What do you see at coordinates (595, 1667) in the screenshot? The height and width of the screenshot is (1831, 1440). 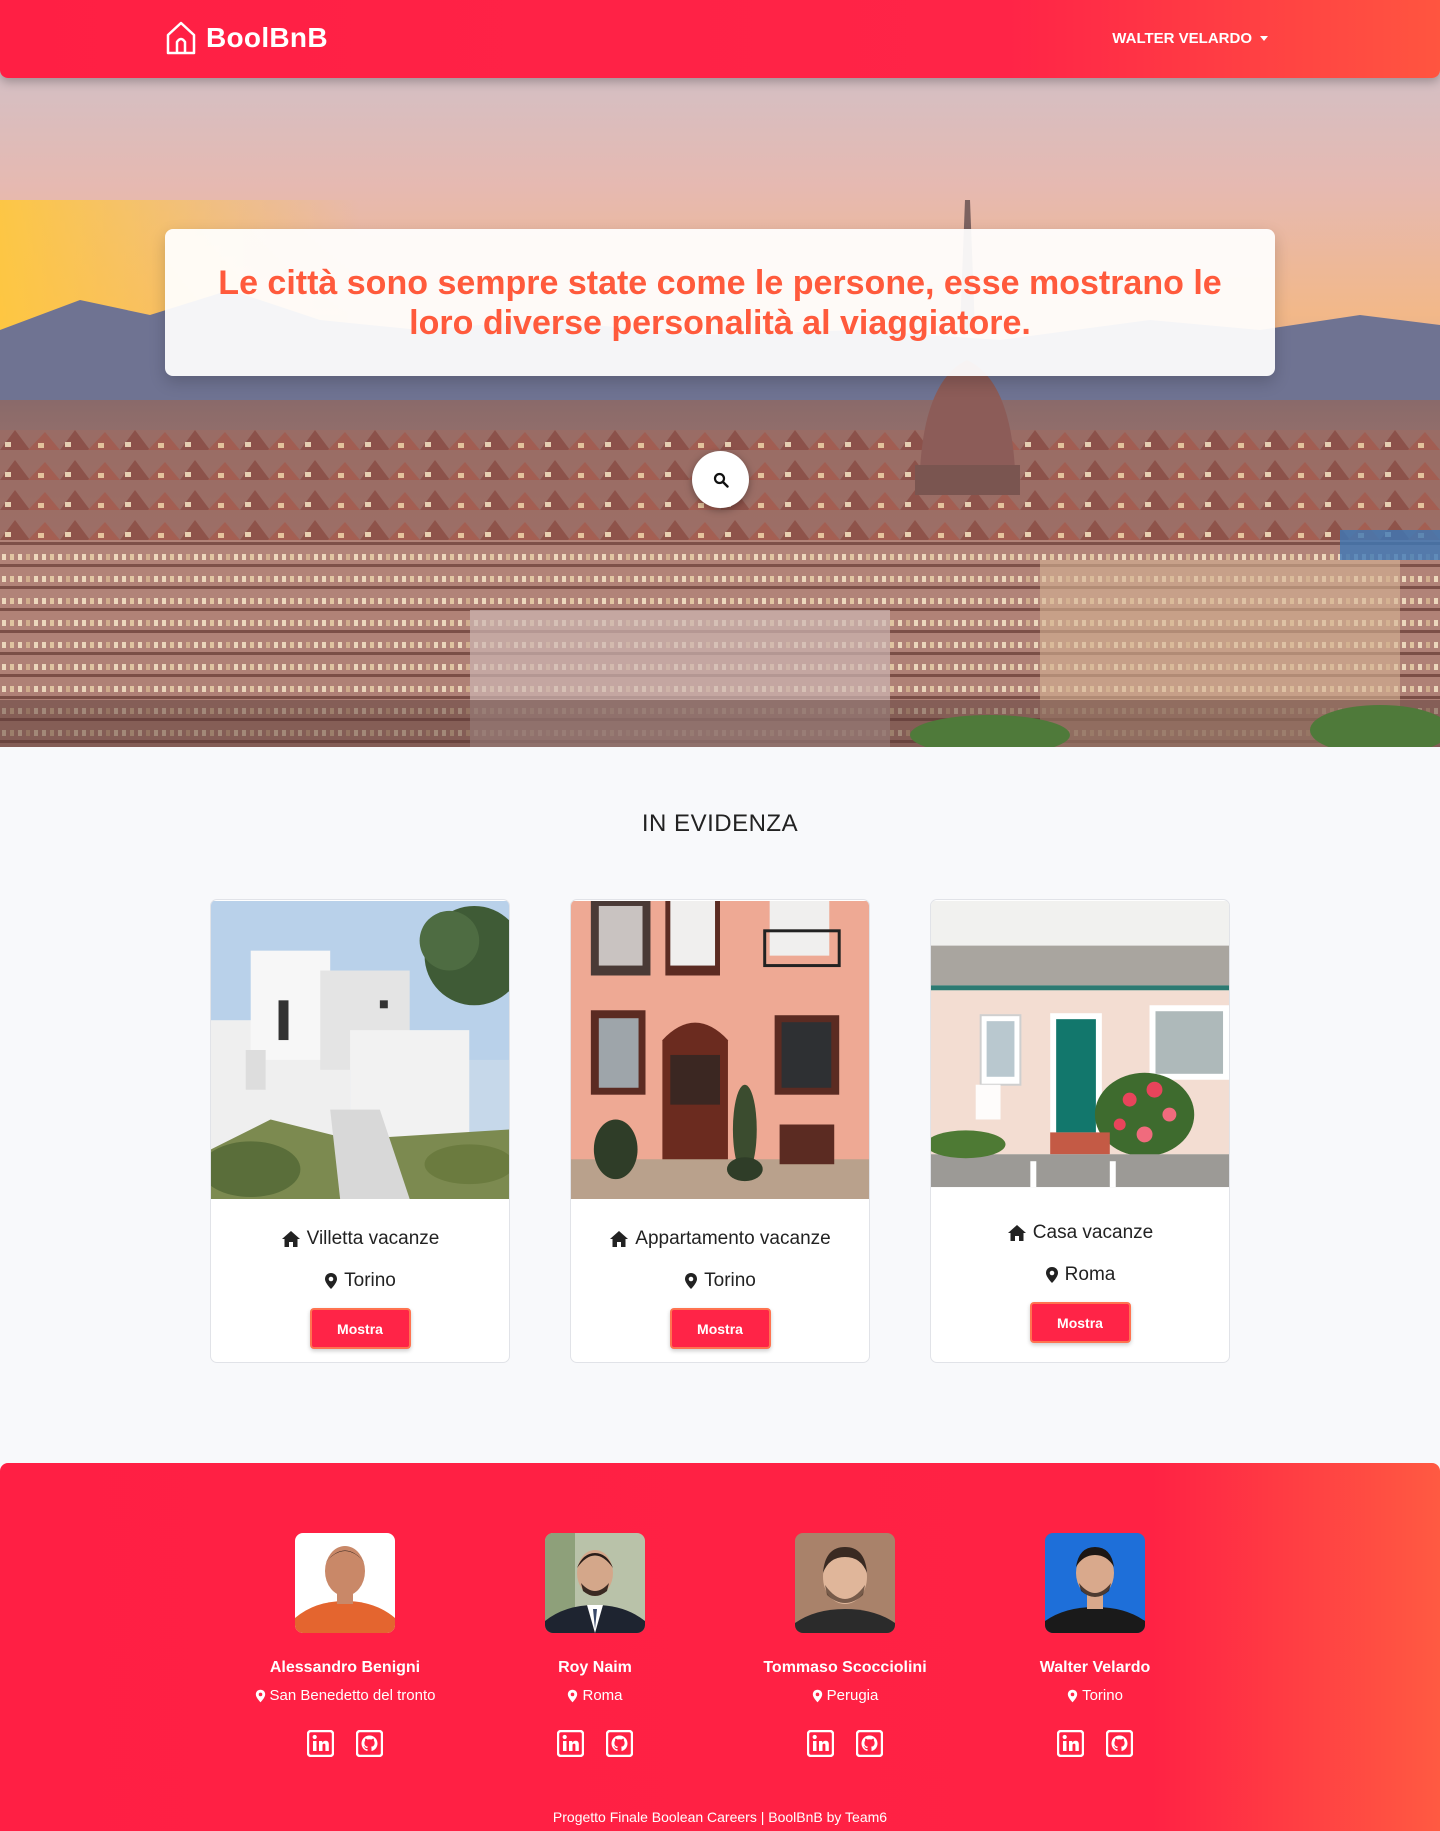 I see `member-name: Roy Naim` at bounding box center [595, 1667].